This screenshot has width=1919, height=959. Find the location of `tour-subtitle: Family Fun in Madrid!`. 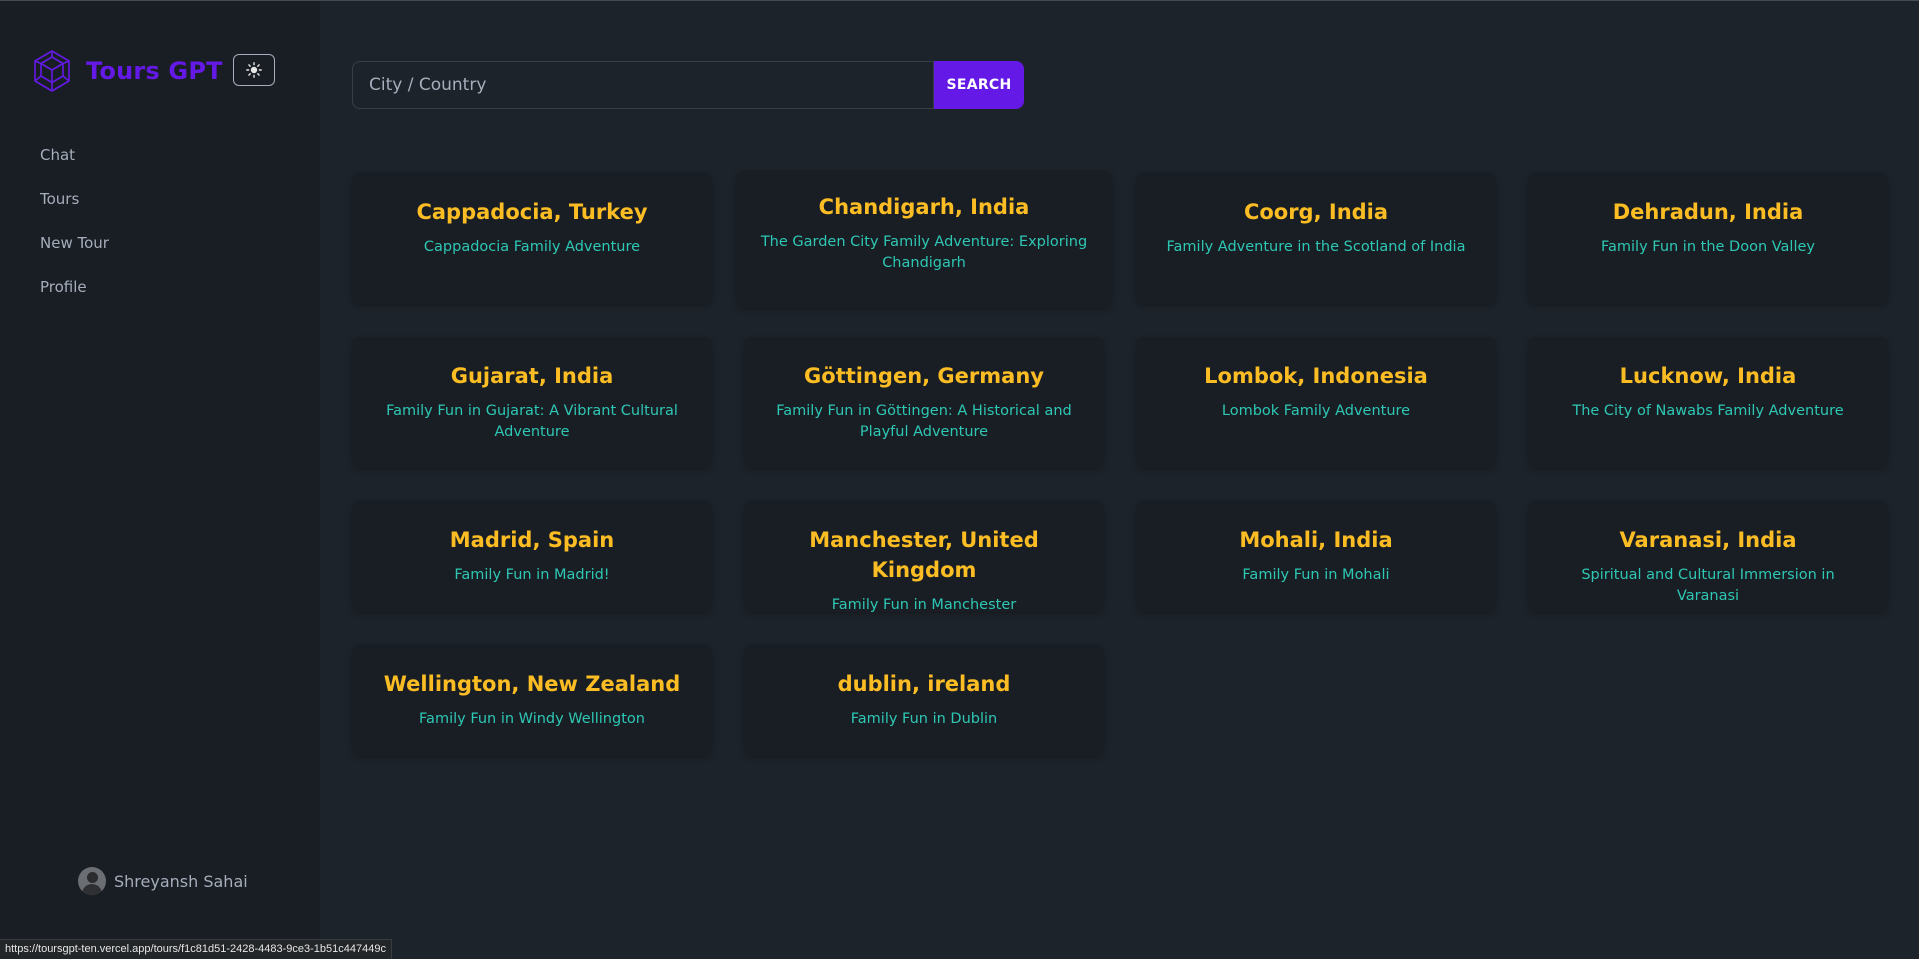

tour-subtitle: Family Fun in Madrid! is located at coordinates (532, 575).